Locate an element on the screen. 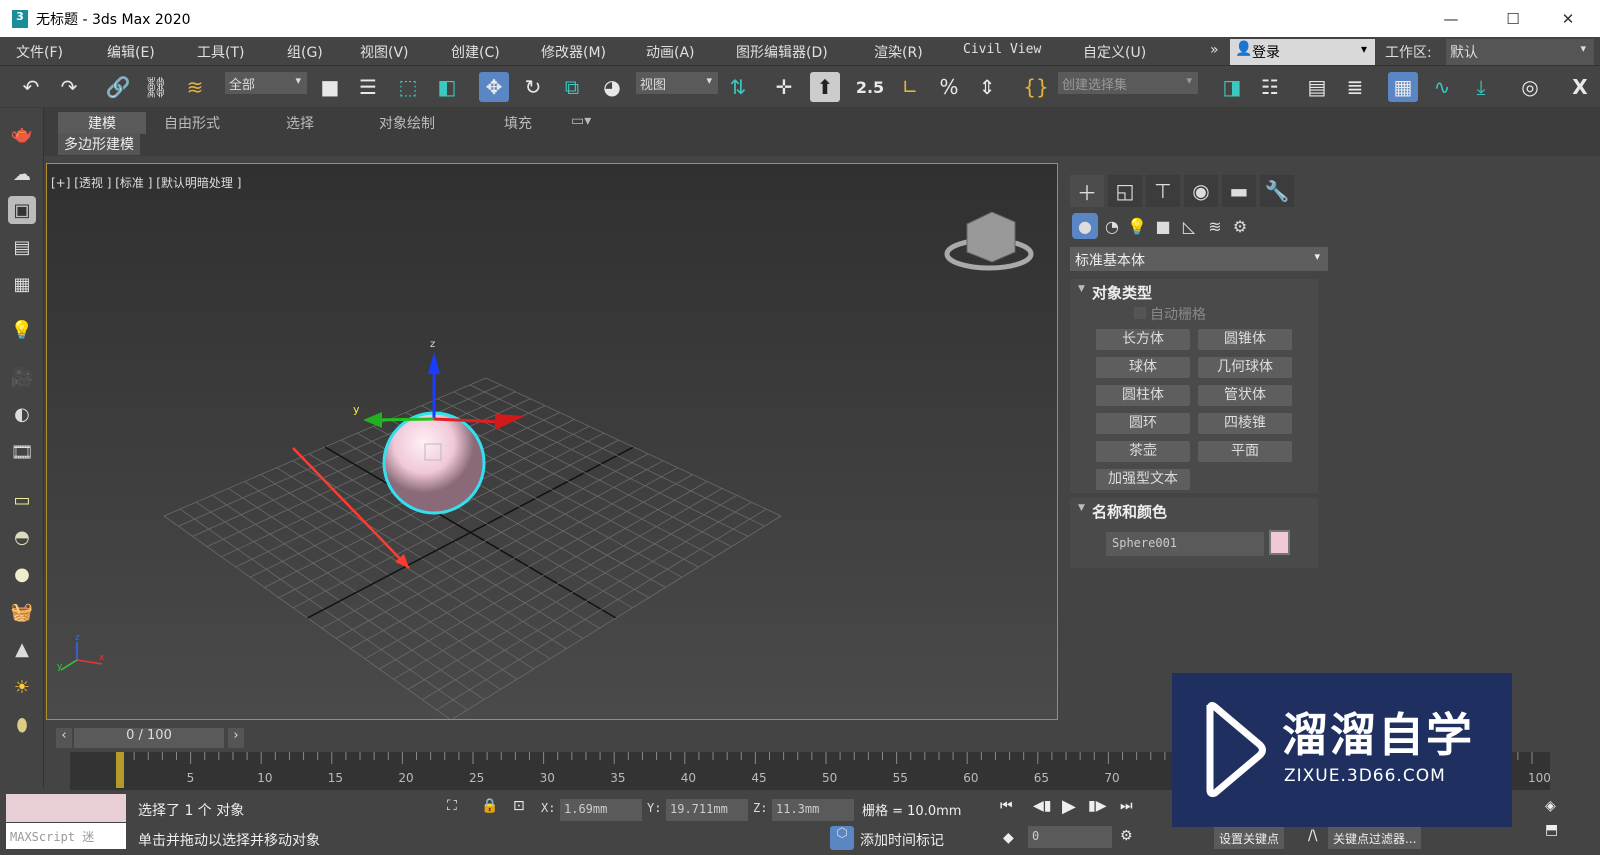 The height and width of the screenshot is (855, 1600). render-icon: 🎞 is located at coordinates (22, 452).